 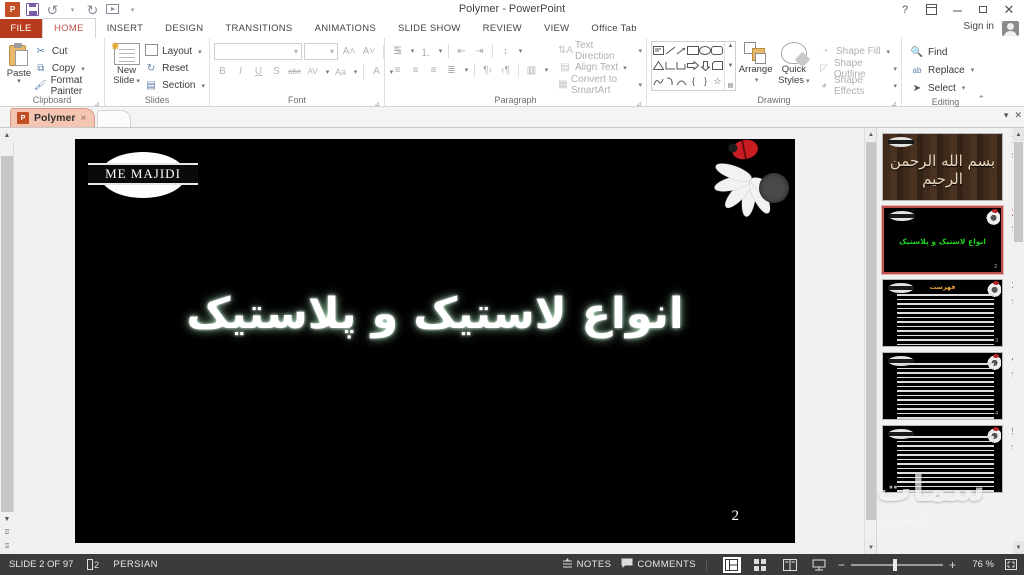 I want to click on office-tab-polymer: P Polymer ×, so click(x=53, y=117).